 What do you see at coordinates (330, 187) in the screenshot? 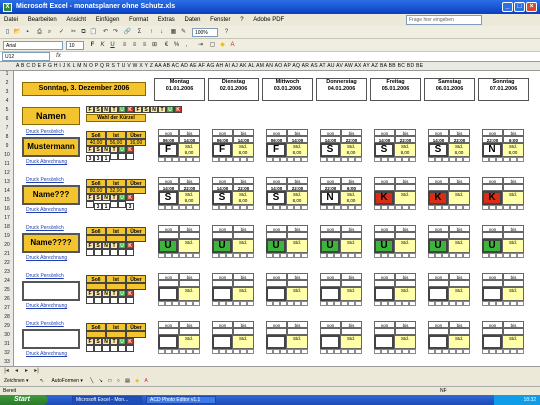
I see `time-von: 22:00` at bounding box center [330, 187].